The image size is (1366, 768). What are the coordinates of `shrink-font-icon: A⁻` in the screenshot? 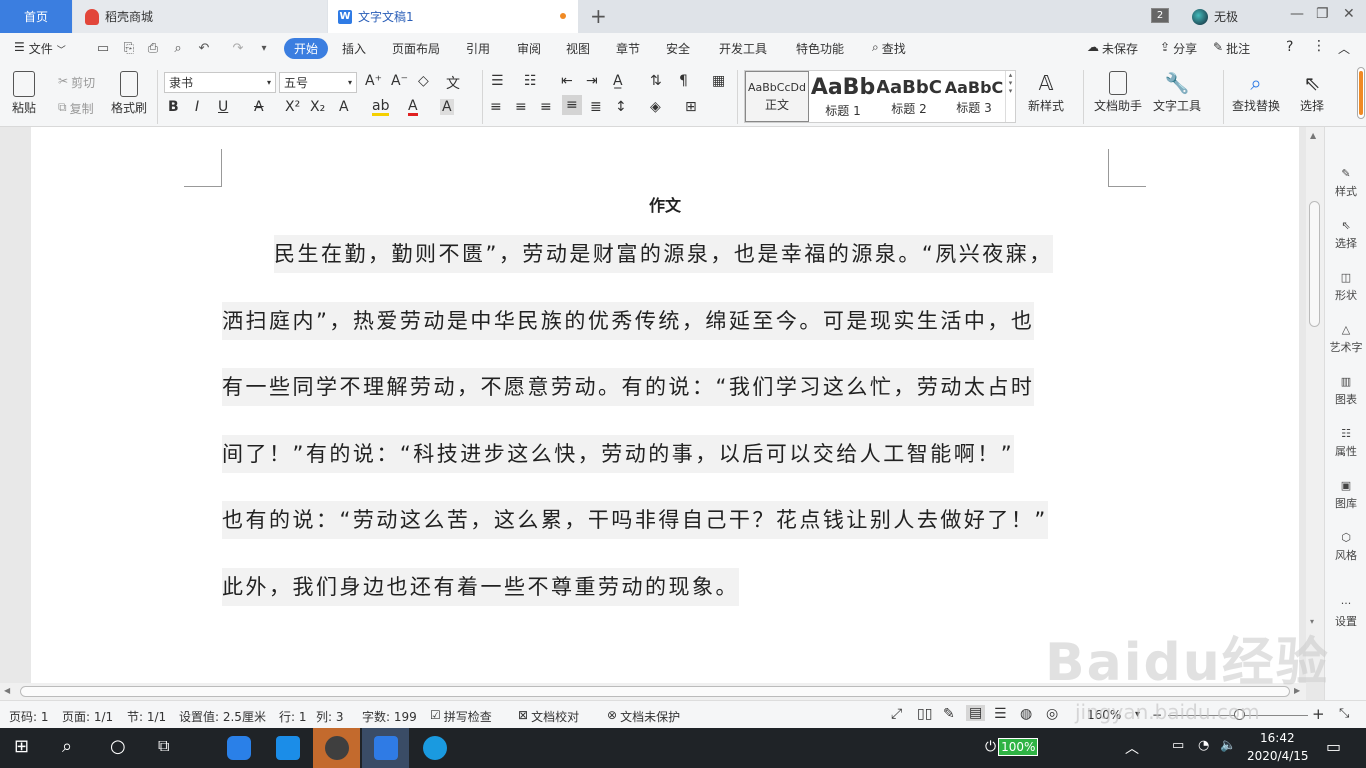 It's located at (399, 81).